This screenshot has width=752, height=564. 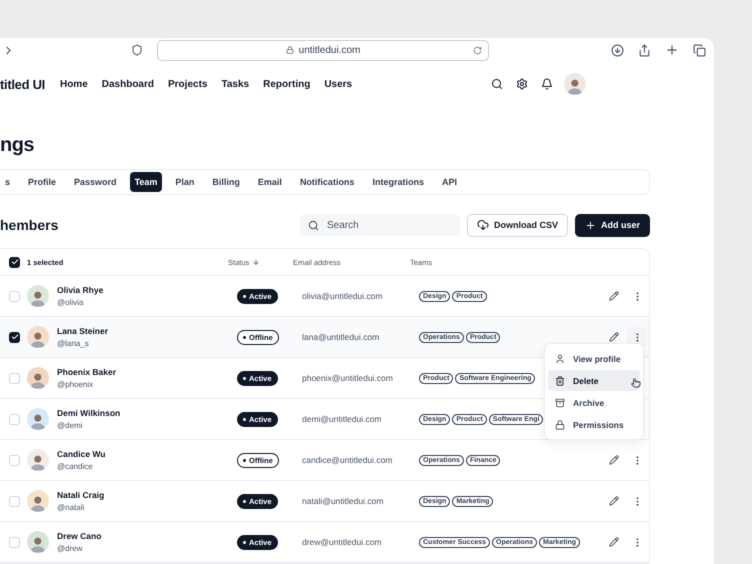 What do you see at coordinates (594, 358) in the screenshot?
I see `menu-item: View profile` at bounding box center [594, 358].